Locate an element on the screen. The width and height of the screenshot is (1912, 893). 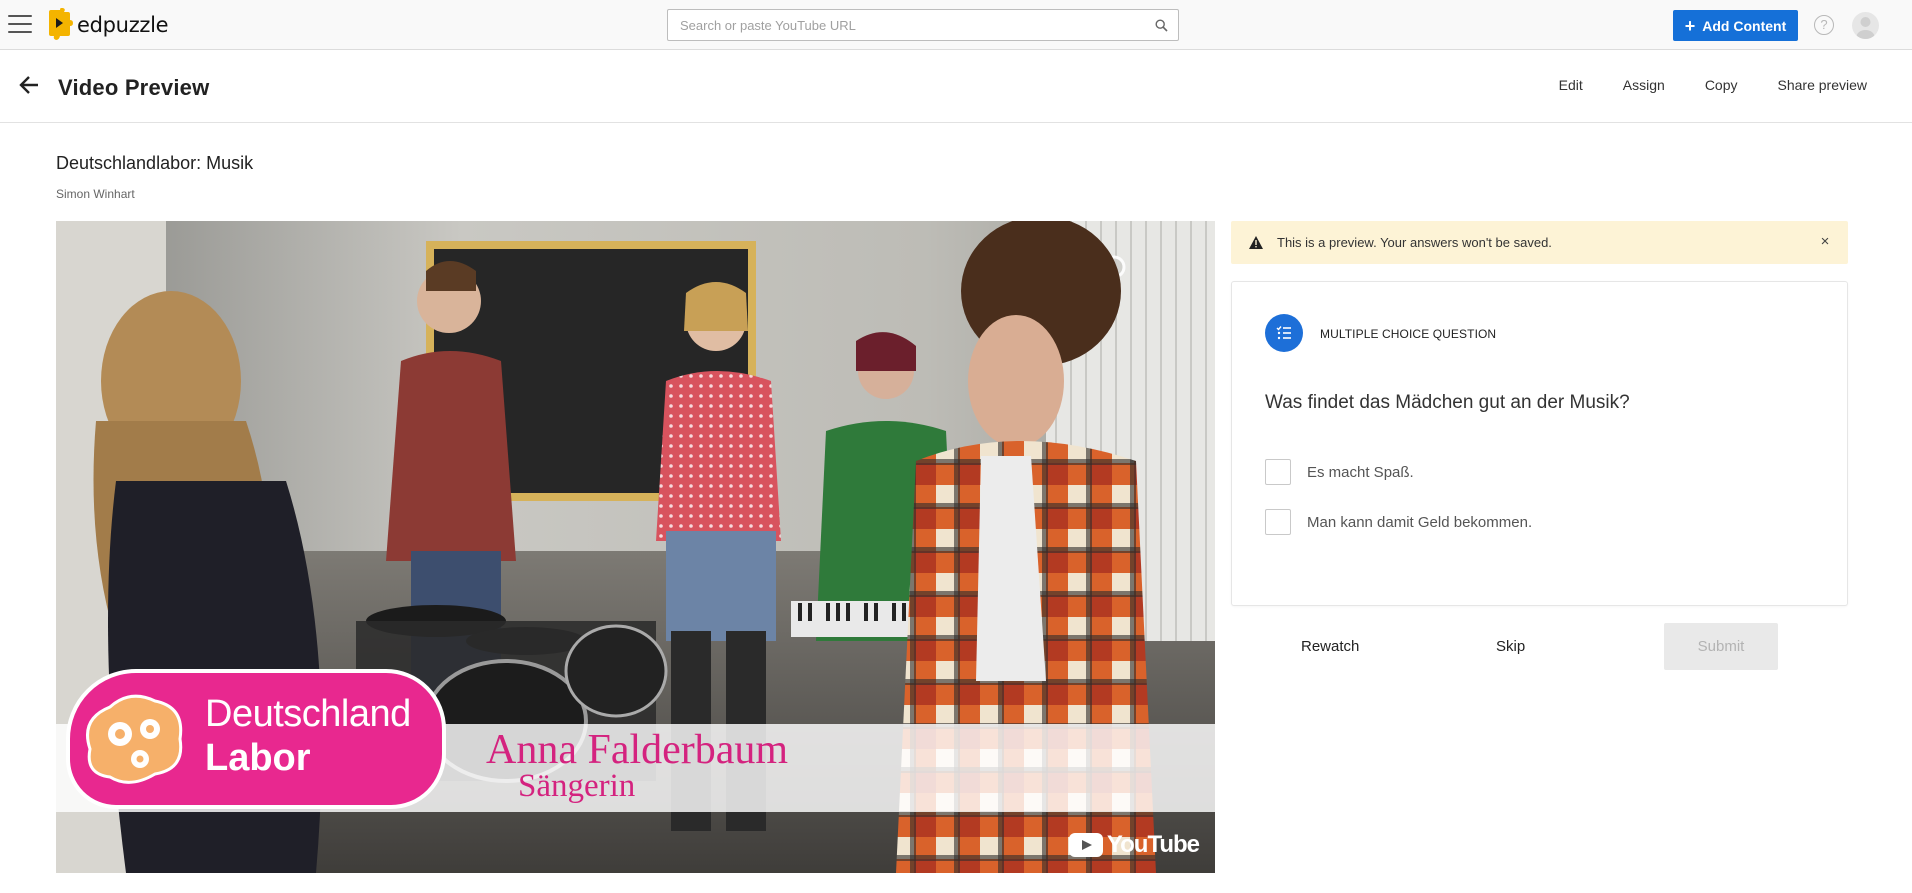
logo-line-2: Labor is located at coordinates (258, 758).